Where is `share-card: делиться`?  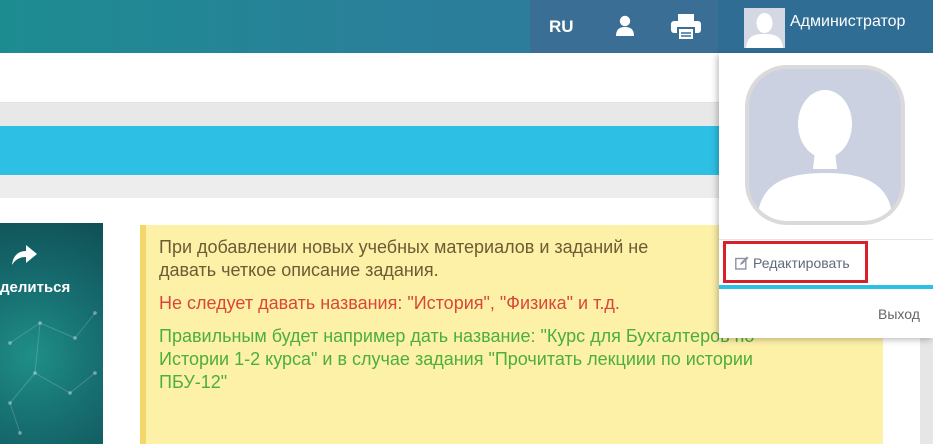 share-card: делиться is located at coordinates (51, 333).